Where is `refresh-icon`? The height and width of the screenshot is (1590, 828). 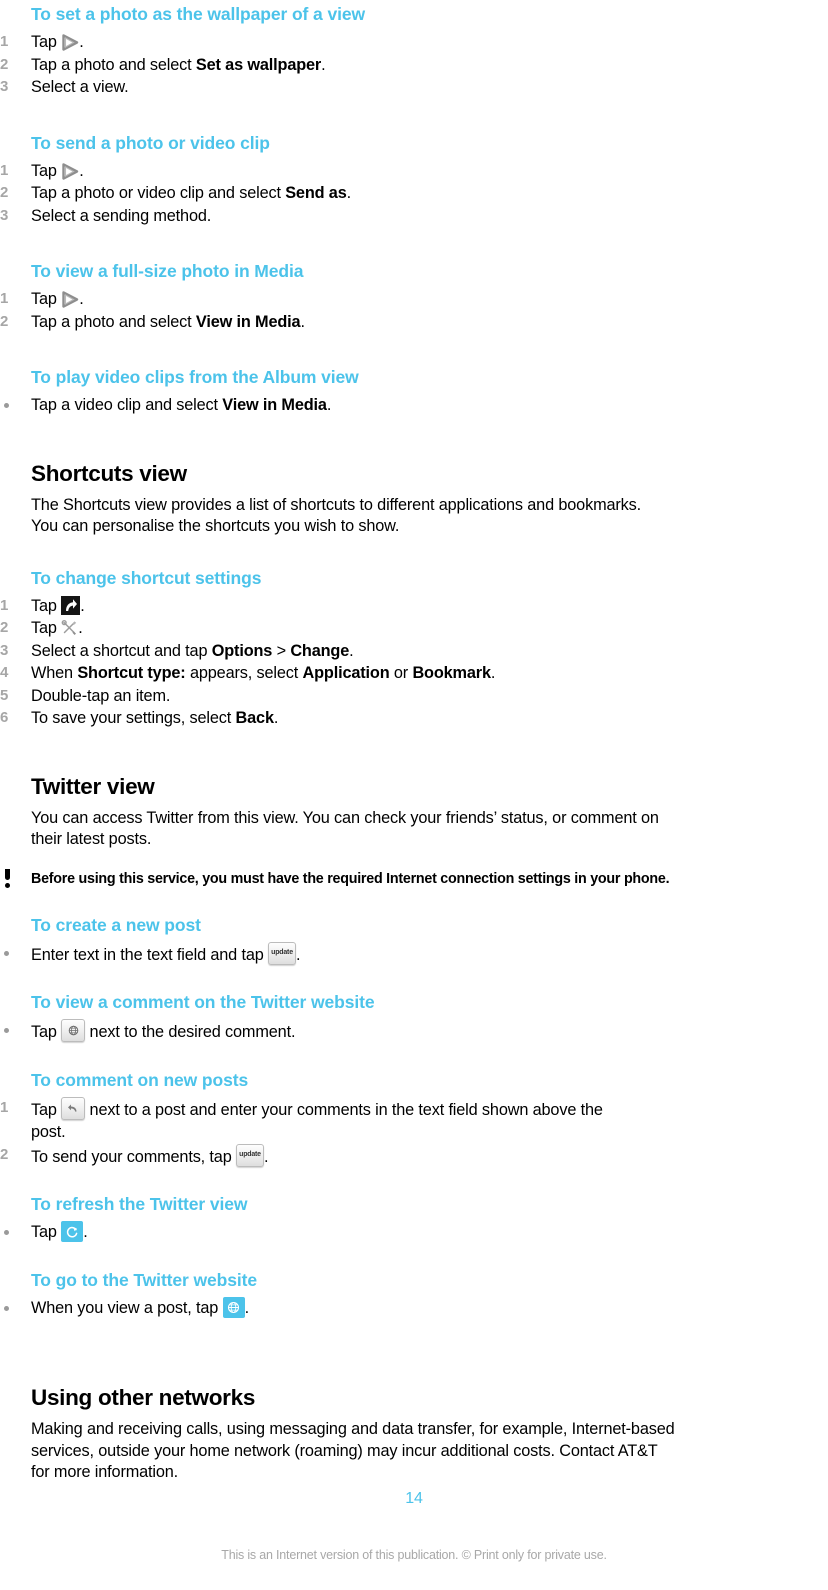
refresh-icon is located at coordinates (72, 1231).